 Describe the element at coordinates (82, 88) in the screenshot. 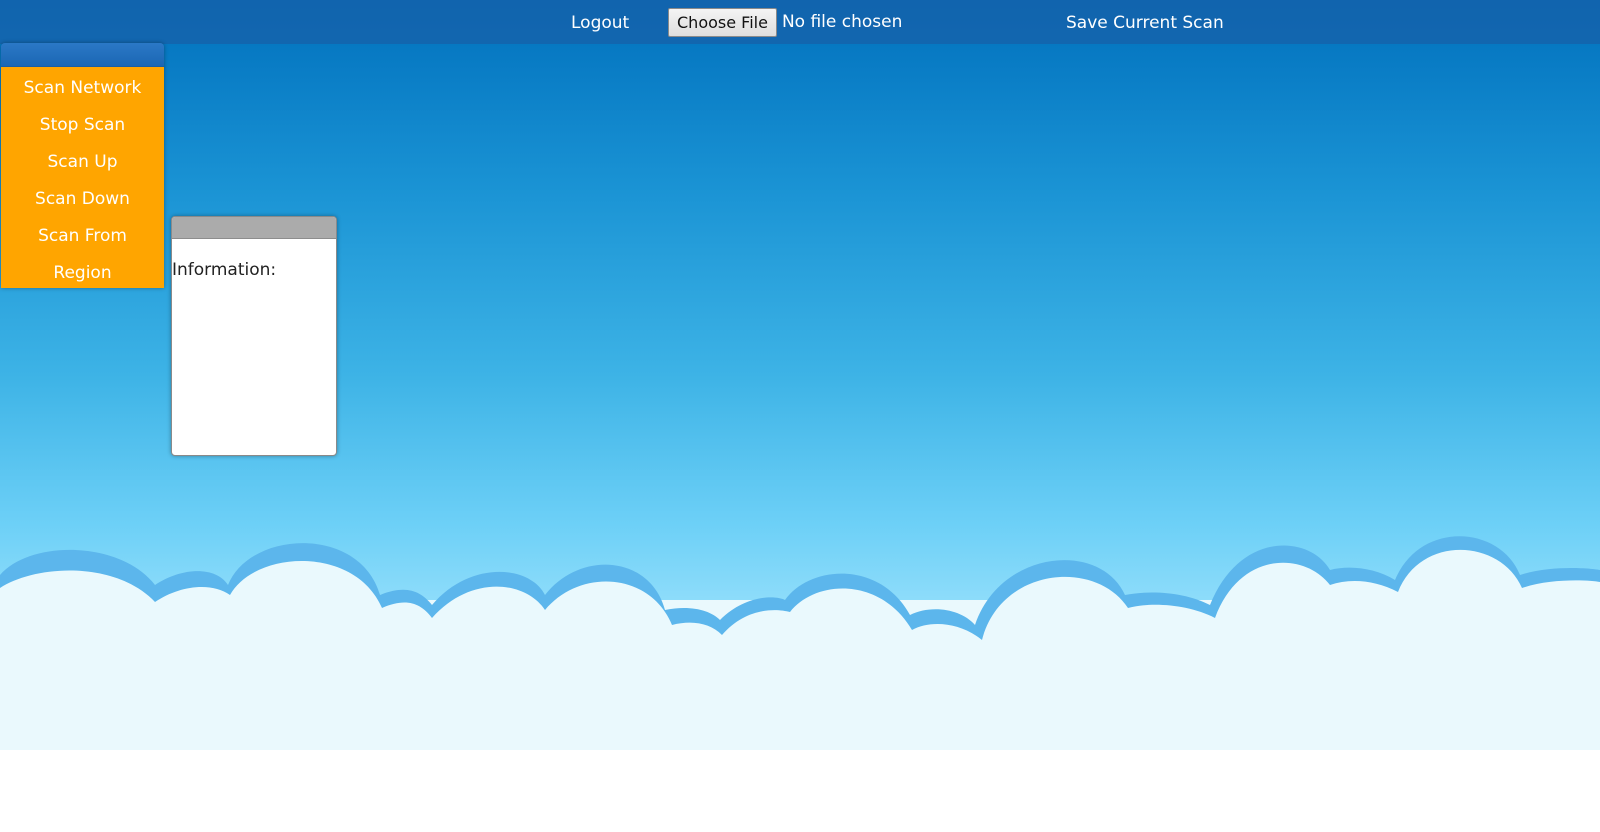

I see `scan-network-button: Scan Network` at that location.